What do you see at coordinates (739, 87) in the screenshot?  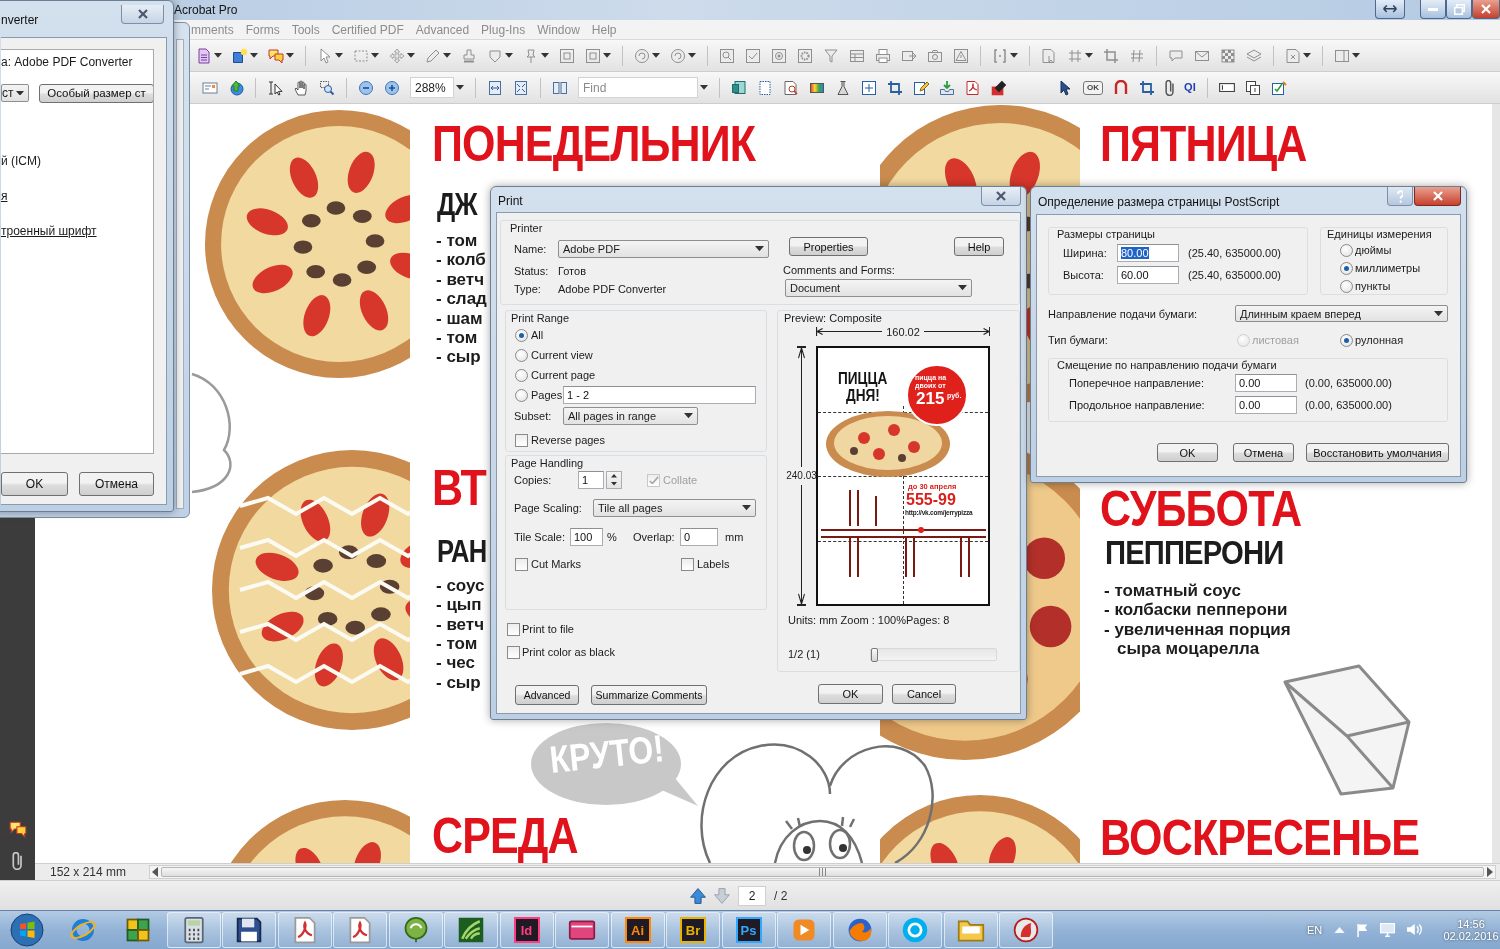 I see `page-icon` at bounding box center [739, 87].